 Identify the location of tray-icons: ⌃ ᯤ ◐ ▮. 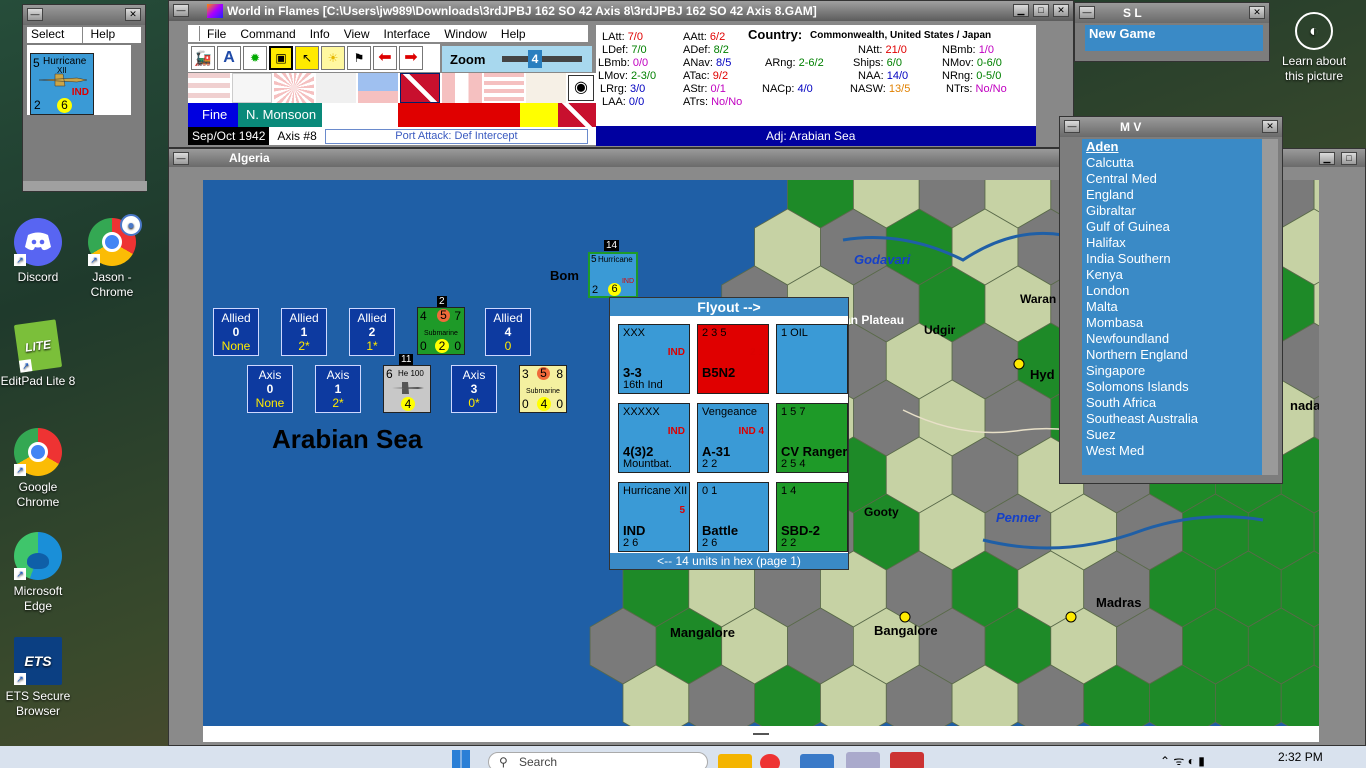
(1182, 760).